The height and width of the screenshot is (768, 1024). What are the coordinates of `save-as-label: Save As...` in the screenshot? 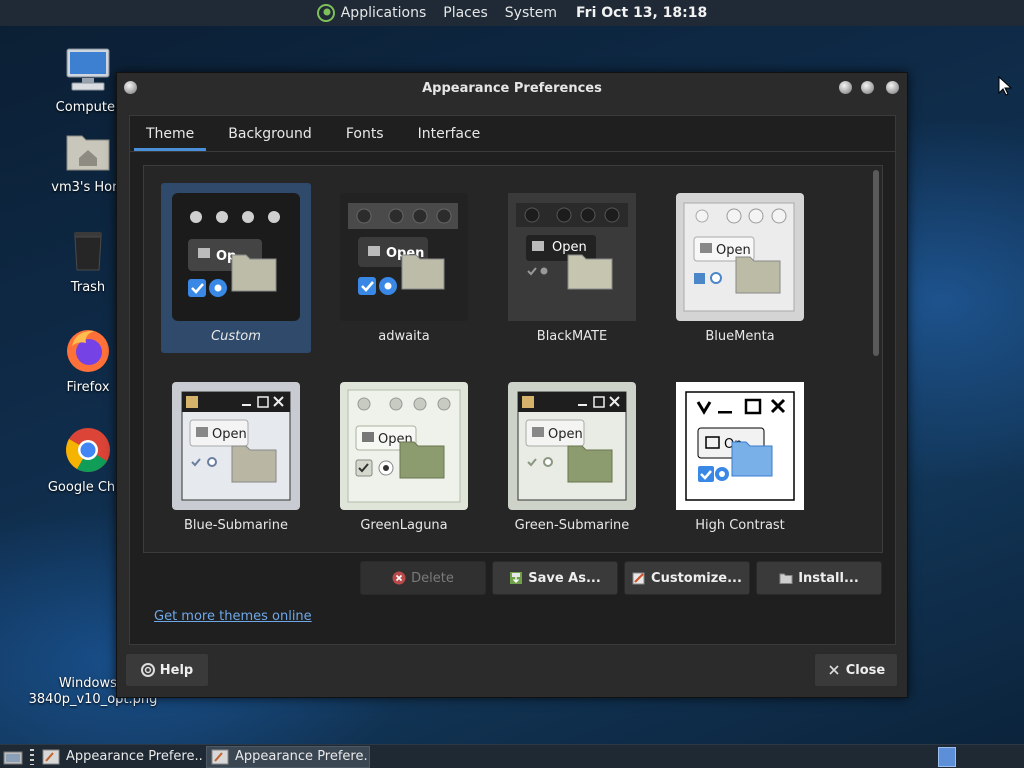 It's located at (564, 578).